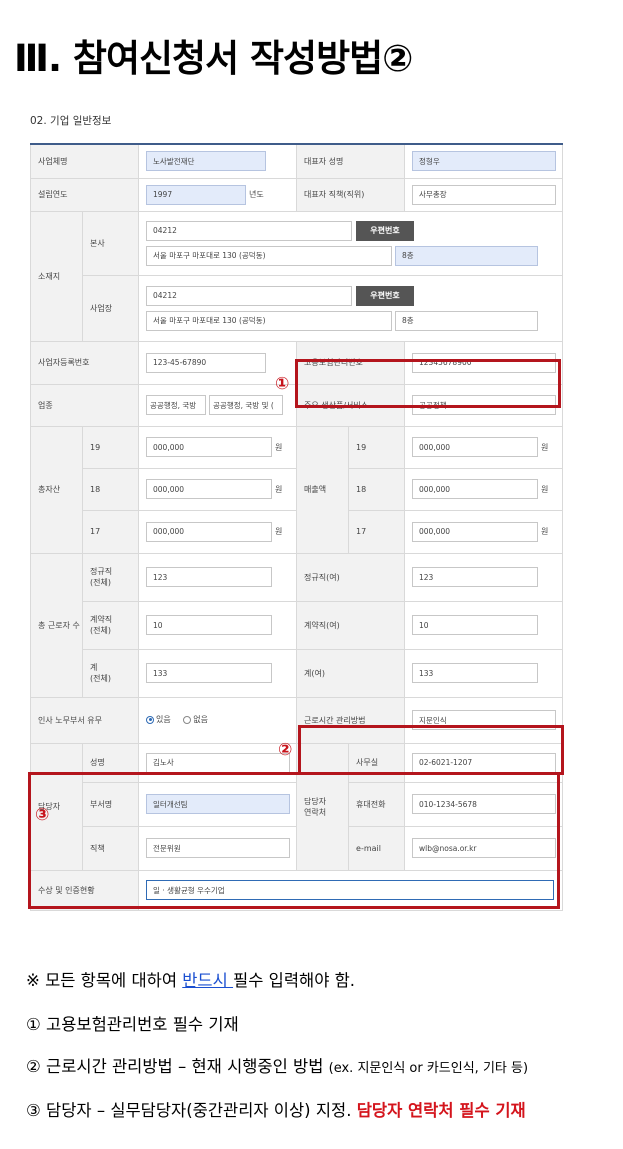 This screenshot has width=623, height=1149. What do you see at coordinates (467, 255) in the screenshot?
I see `hq-detail-input: 8층` at bounding box center [467, 255].